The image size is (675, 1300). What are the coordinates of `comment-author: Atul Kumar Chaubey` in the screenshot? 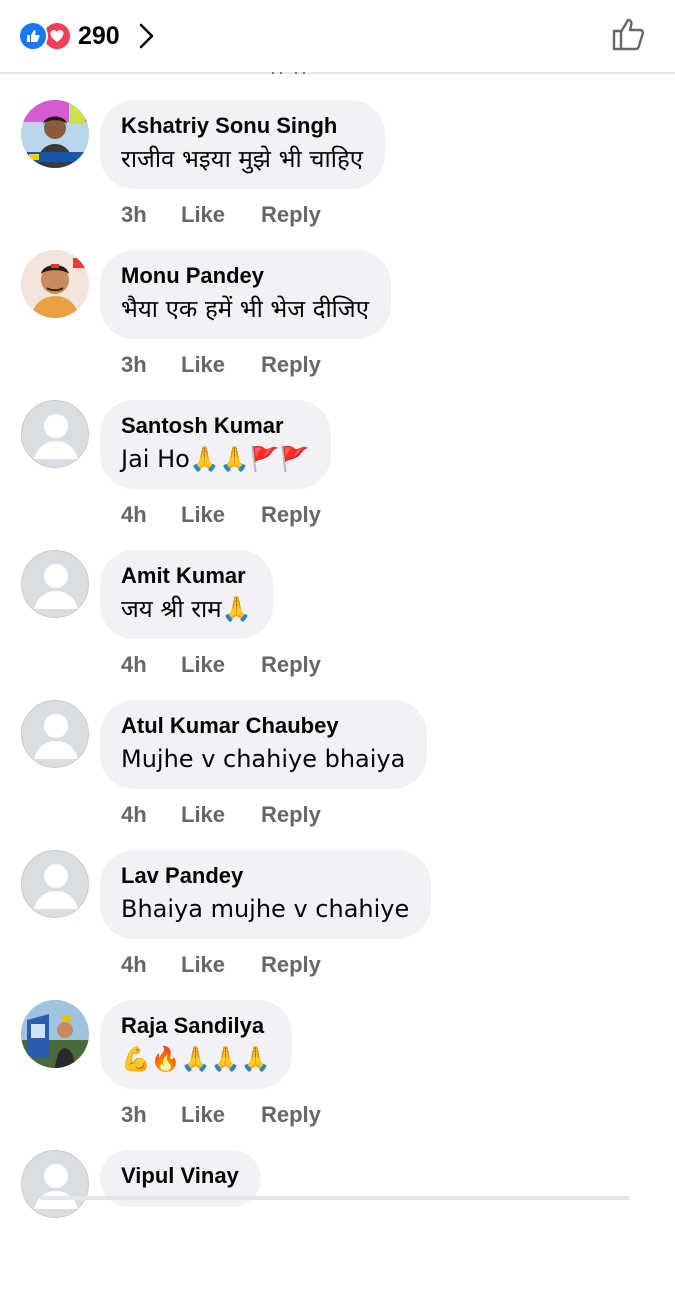 It's located at (263, 726).